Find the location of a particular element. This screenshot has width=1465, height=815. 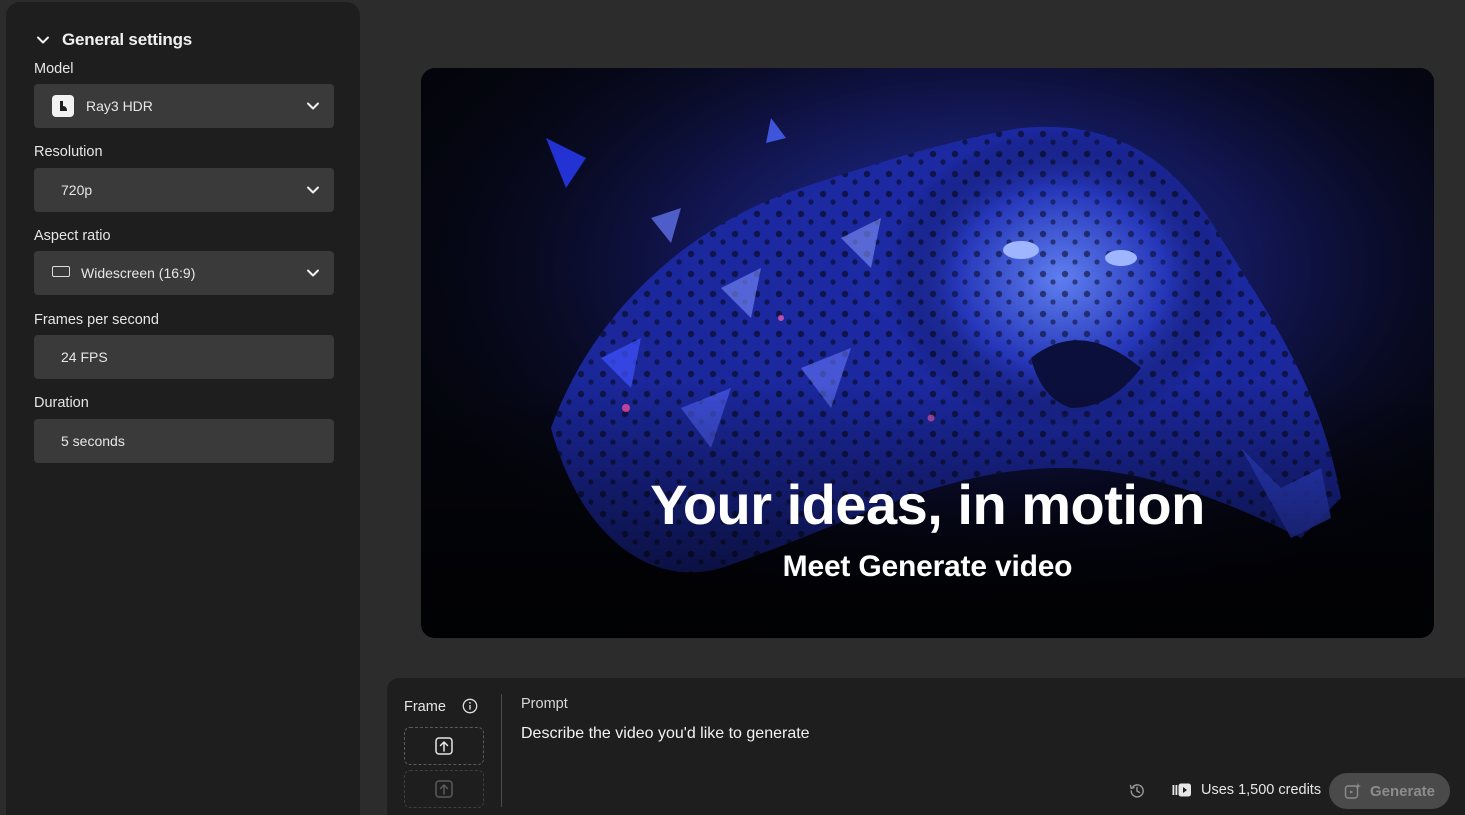

credits-icon is located at coordinates (1181, 790).